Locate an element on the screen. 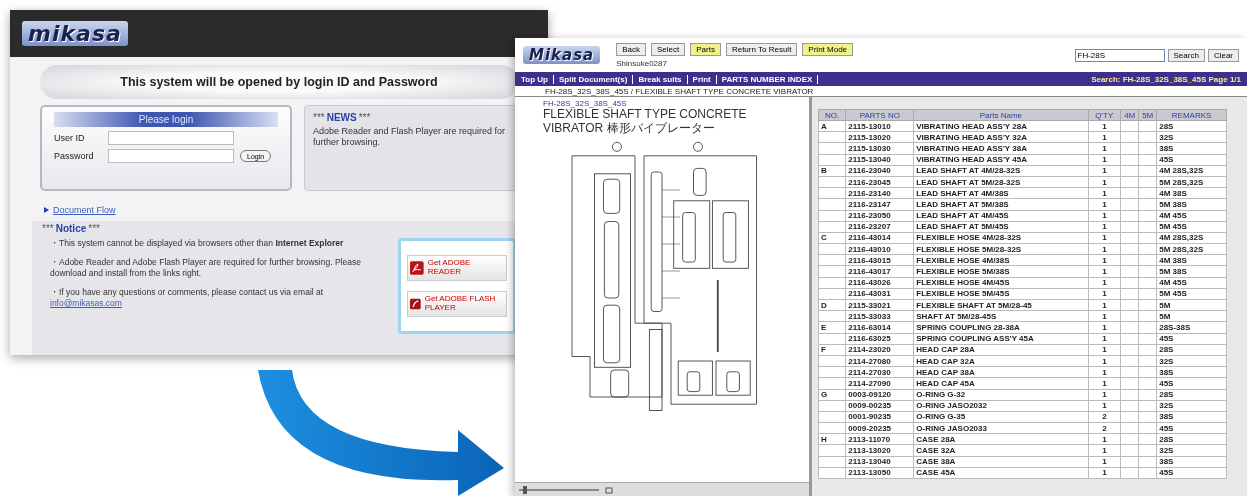 This screenshot has height=496, width=1247. table-cell: 2116-43015 is located at coordinates (879, 260).